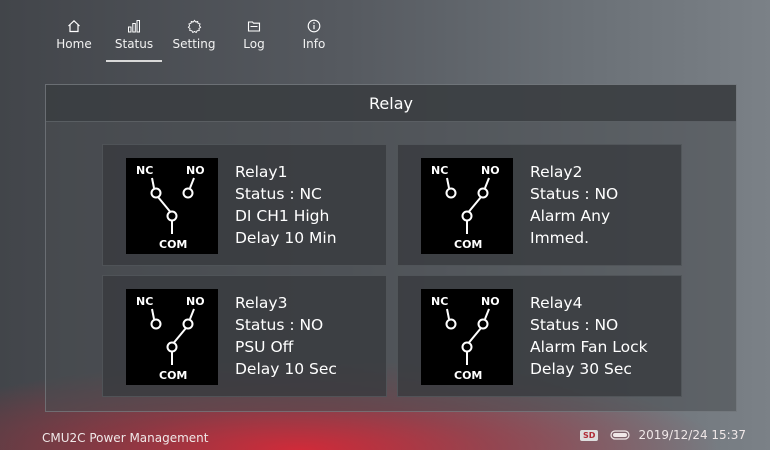 The height and width of the screenshot is (450, 770). What do you see at coordinates (286, 369) in the screenshot?
I see `relay-delay: Delay 10 Sec` at bounding box center [286, 369].